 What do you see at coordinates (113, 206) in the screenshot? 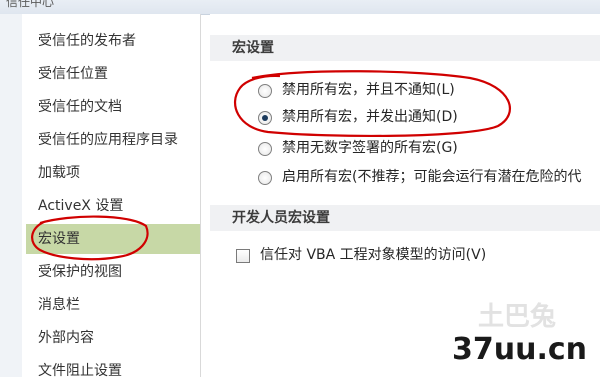
I see `sidebar-item-activex-settings: ActiveX 设置` at bounding box center [113, 206].